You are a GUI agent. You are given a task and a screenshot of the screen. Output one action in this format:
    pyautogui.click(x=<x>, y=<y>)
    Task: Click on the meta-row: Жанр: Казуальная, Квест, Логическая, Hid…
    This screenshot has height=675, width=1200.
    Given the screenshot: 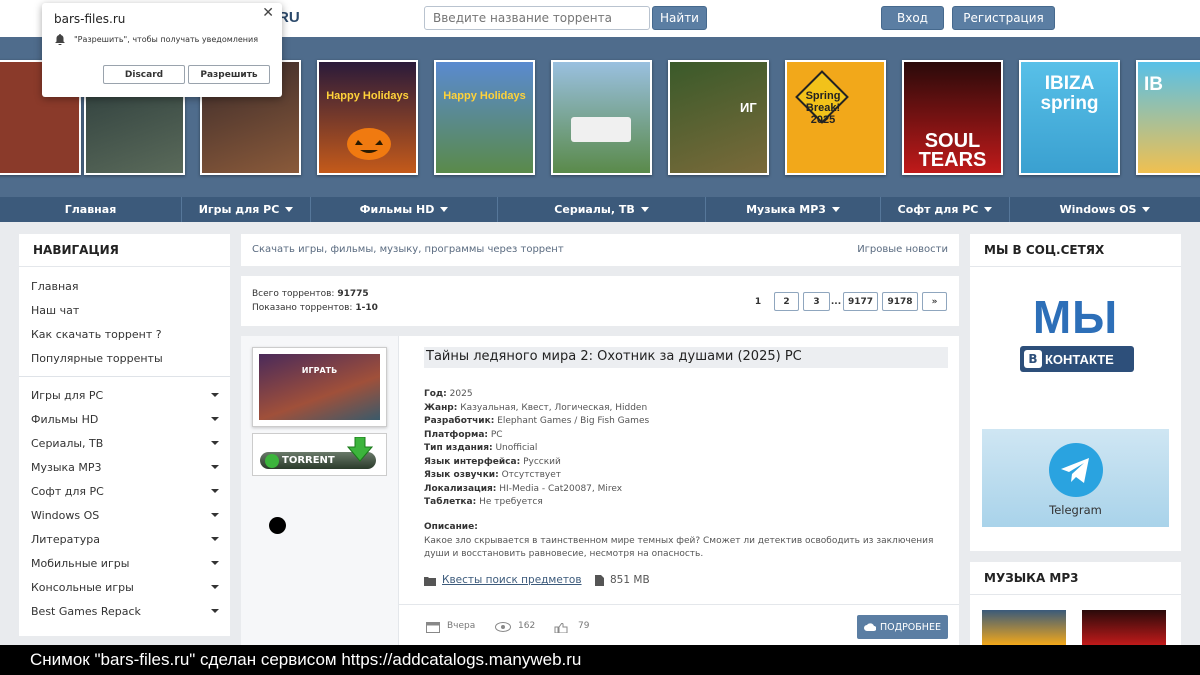 What is the action you would take?
    pyautogui.click(x=536, y=407)
    